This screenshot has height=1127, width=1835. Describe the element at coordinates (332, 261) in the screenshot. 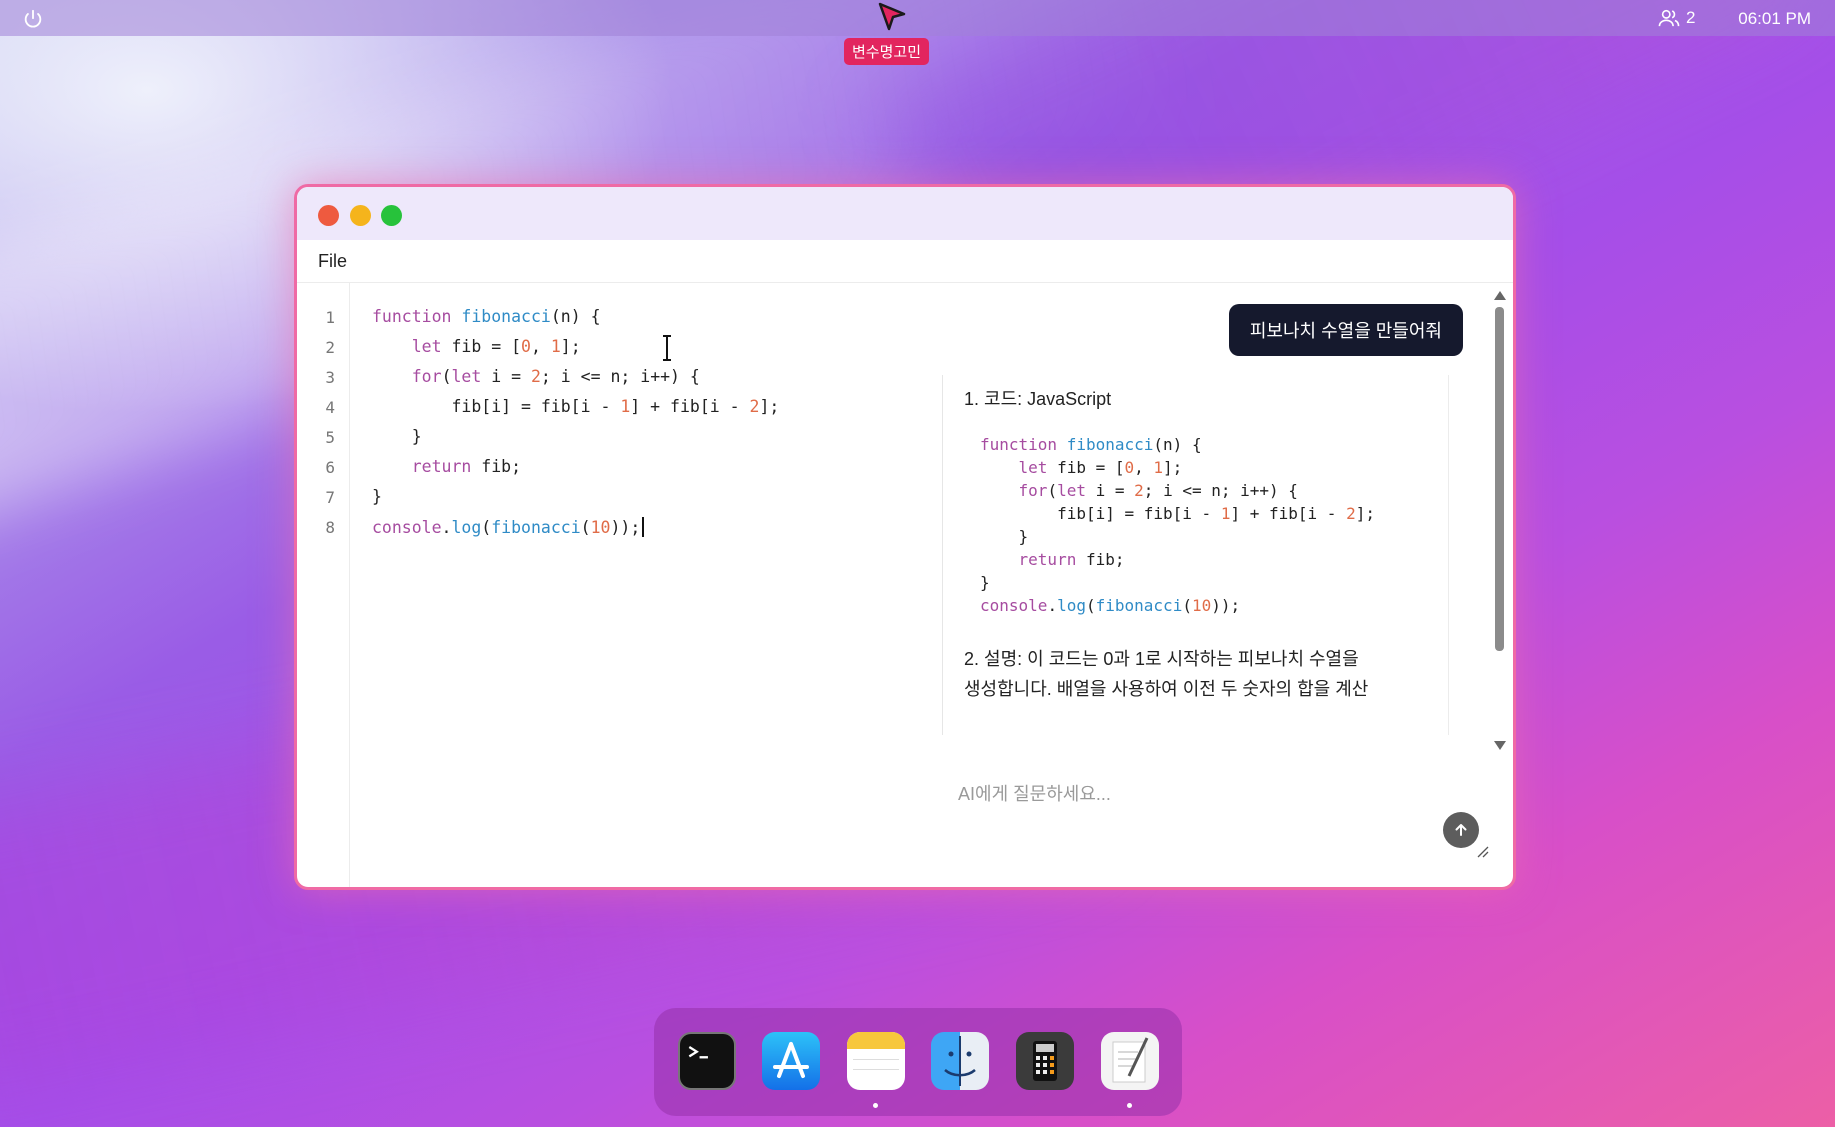

I see `file-menu: File` at that location.